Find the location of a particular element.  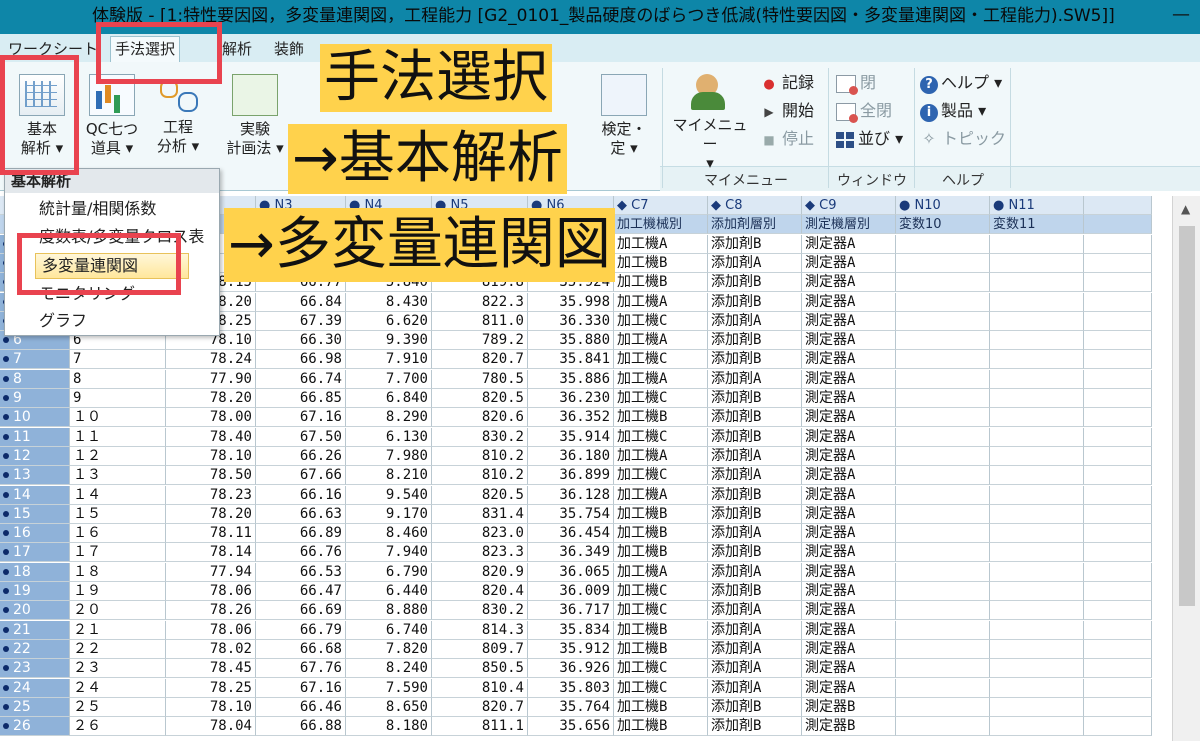

column-name-cell is located at coordinates (1118, 225).